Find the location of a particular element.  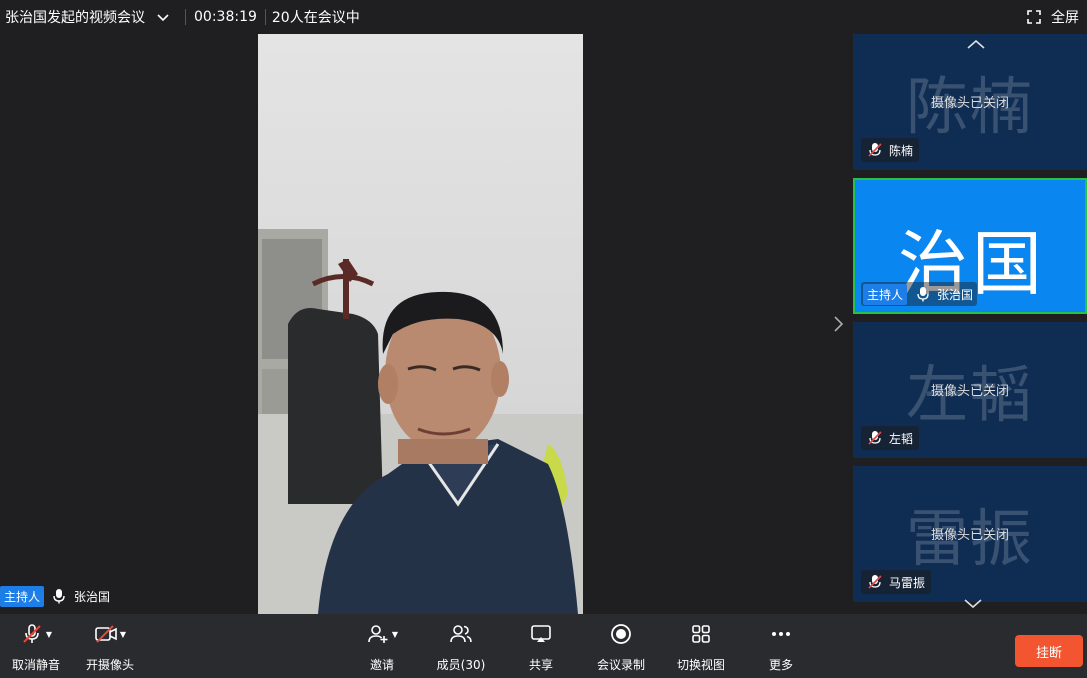

main-speaker-label: 主持人 张治国 is located at coordinates (55, 596).